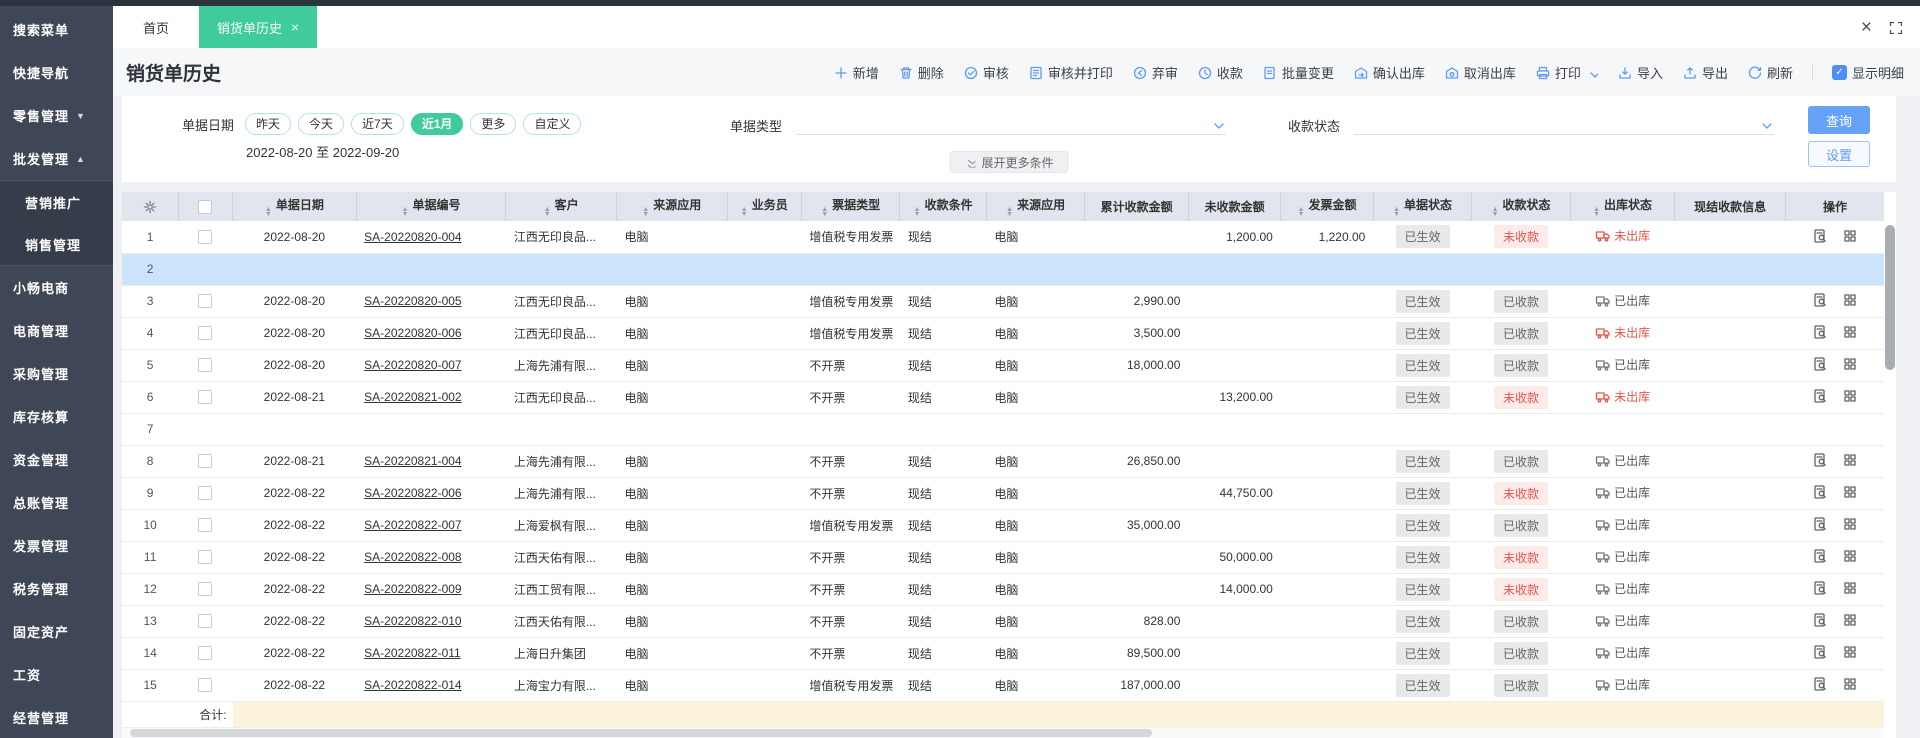 This screenshot has height=738, width=1920. I want to click on doc-number-link: SA-20220822-011, so click(412, 653).